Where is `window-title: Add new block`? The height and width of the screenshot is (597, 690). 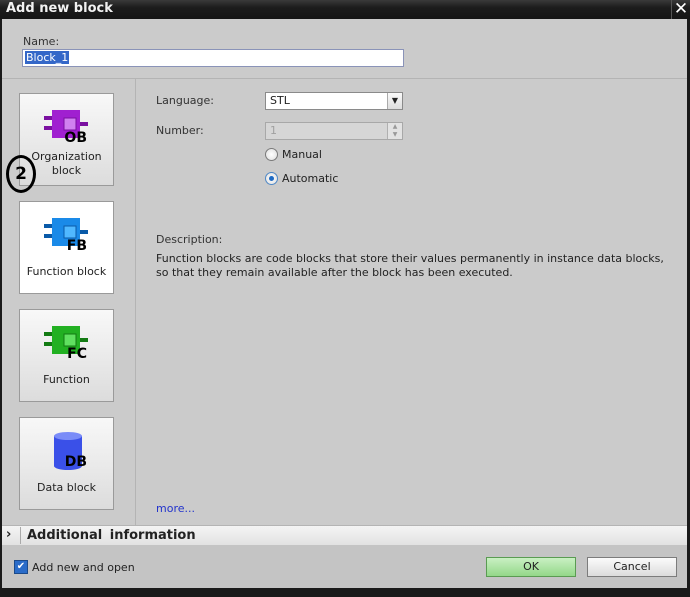 window-title: Add new block is located at coordinates (59, 8).